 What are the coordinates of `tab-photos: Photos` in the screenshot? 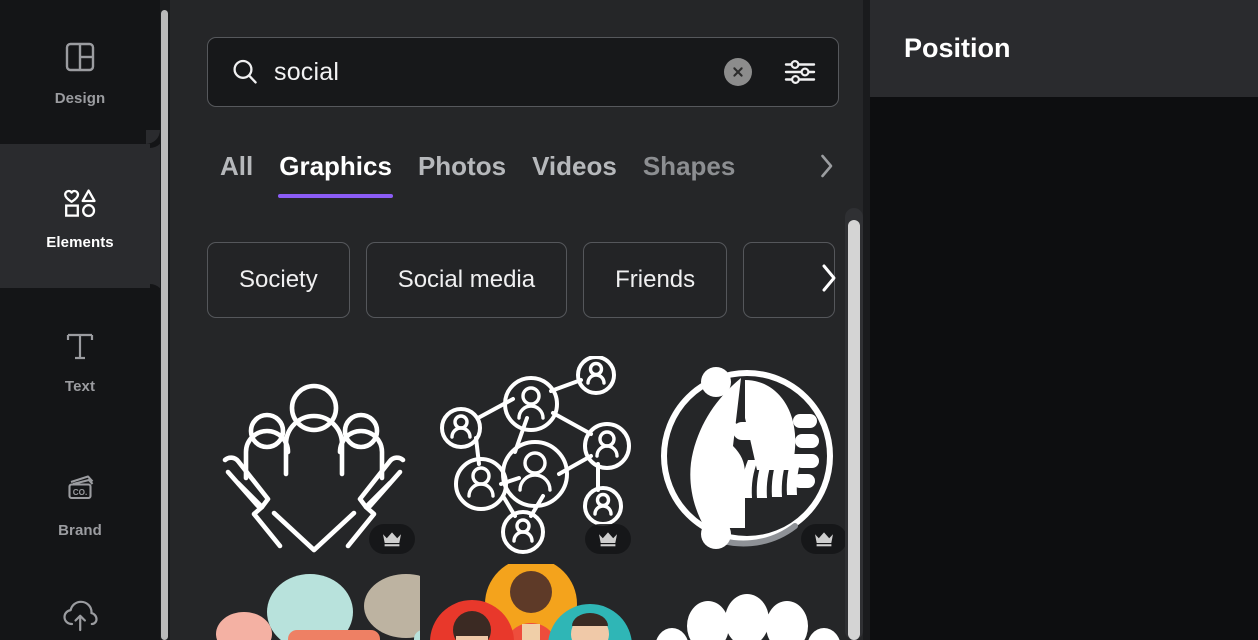 It's located at (462, 164).